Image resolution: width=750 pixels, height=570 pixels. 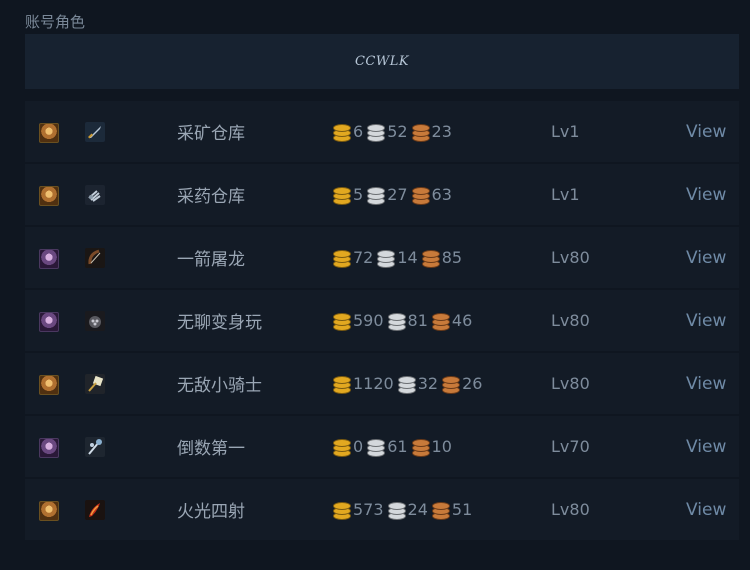 What do you see at coordinates (95, 258) in the screenshot?
I see `bow-icon` at bounding box center [95, 258].